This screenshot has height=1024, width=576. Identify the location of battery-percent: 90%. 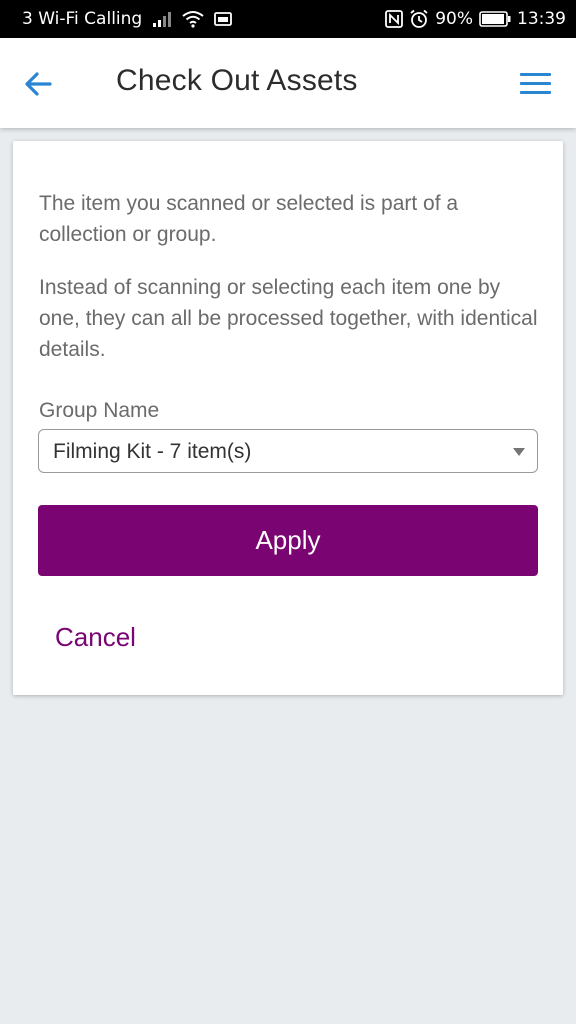
(454, 19).